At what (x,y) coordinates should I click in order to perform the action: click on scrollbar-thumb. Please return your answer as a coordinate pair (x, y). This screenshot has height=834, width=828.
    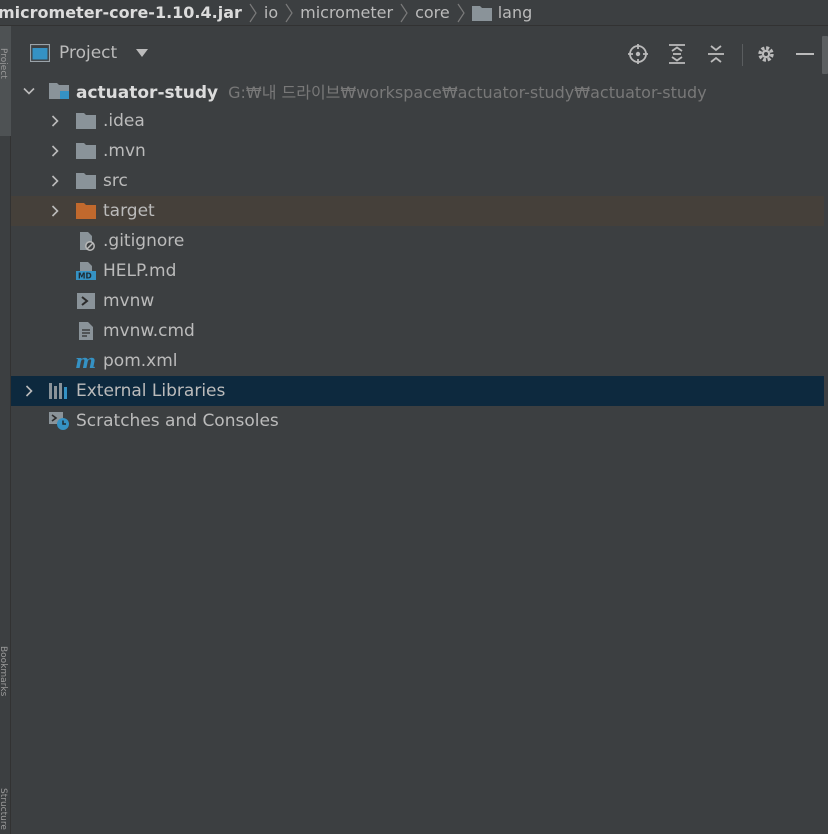
    Looking at the image, I should click on (825, 55).